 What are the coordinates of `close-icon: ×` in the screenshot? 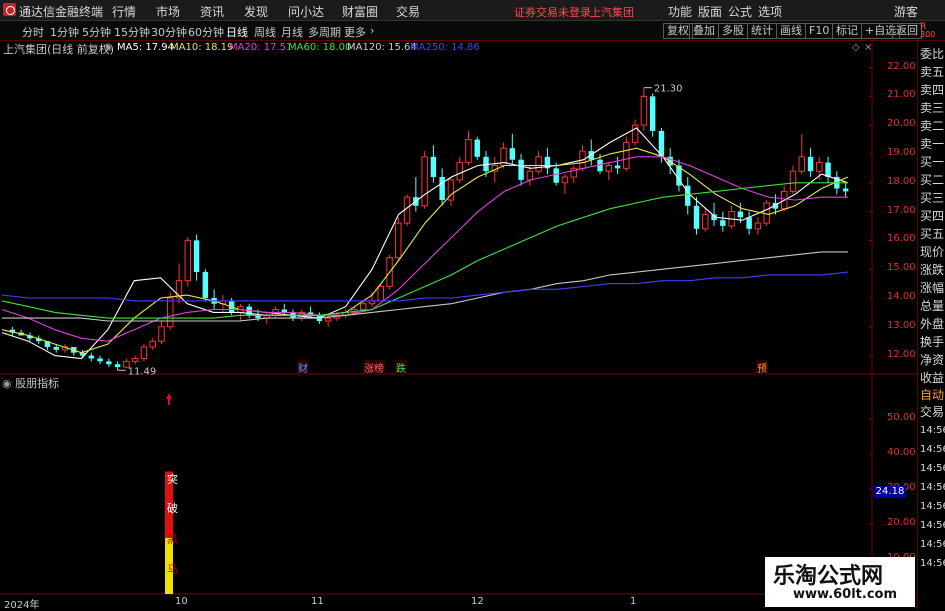 It's located at (868, 47).